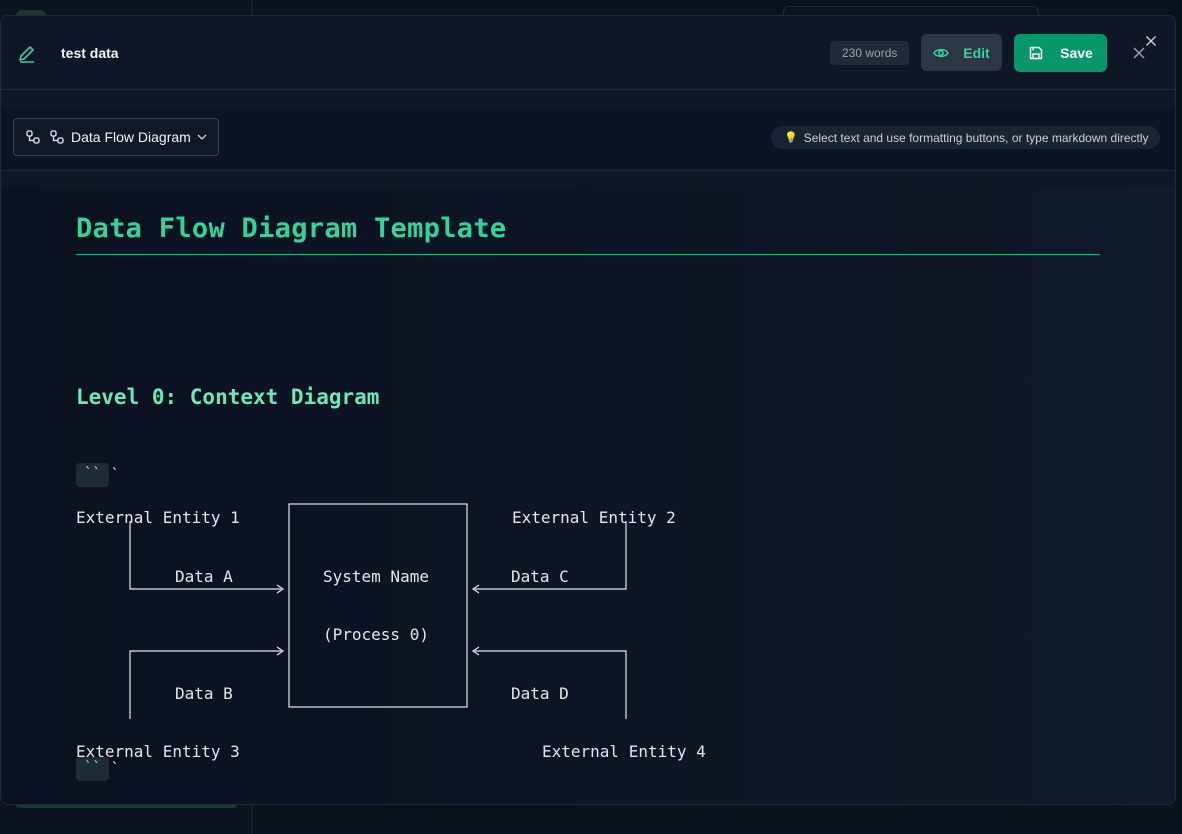  I want to click on data-d-label: Data D, so click(540, 693).